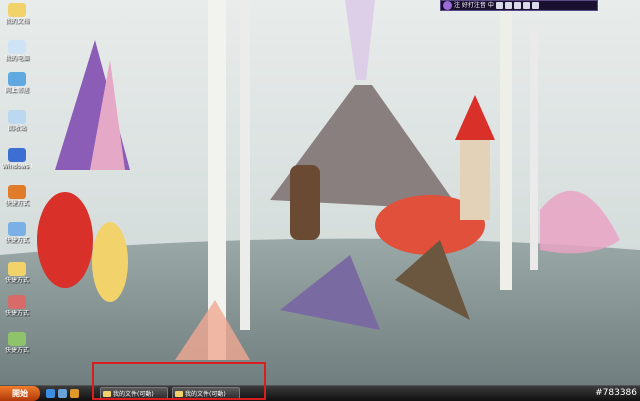 This screenshot has height=401, width=640. I want to click on desktop-icon-shortcut-3: 快捷方式, so click(17, 273).